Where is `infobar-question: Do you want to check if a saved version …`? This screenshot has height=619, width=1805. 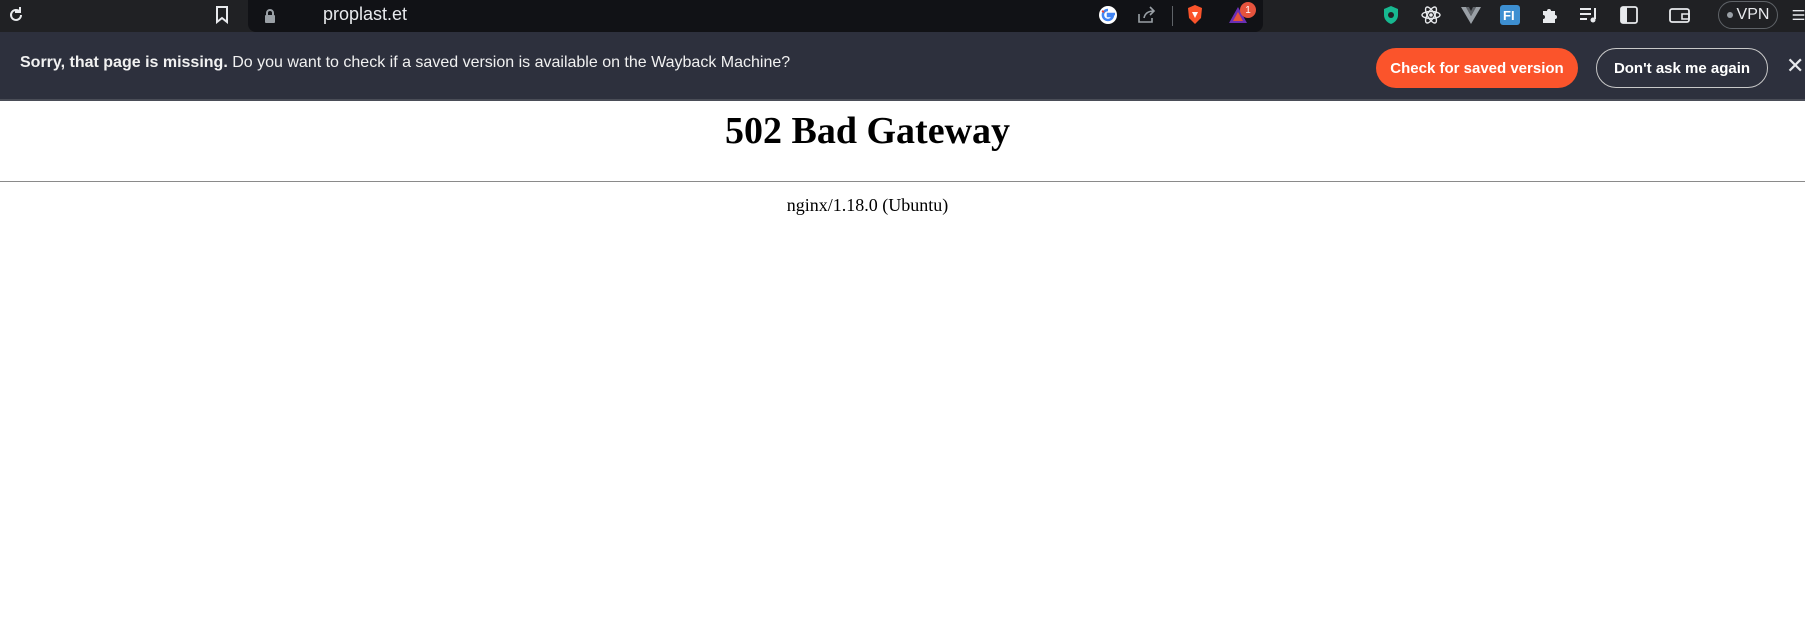
infobar-question: Do you want to check if a saved version … is located at coordinates (511, 62).